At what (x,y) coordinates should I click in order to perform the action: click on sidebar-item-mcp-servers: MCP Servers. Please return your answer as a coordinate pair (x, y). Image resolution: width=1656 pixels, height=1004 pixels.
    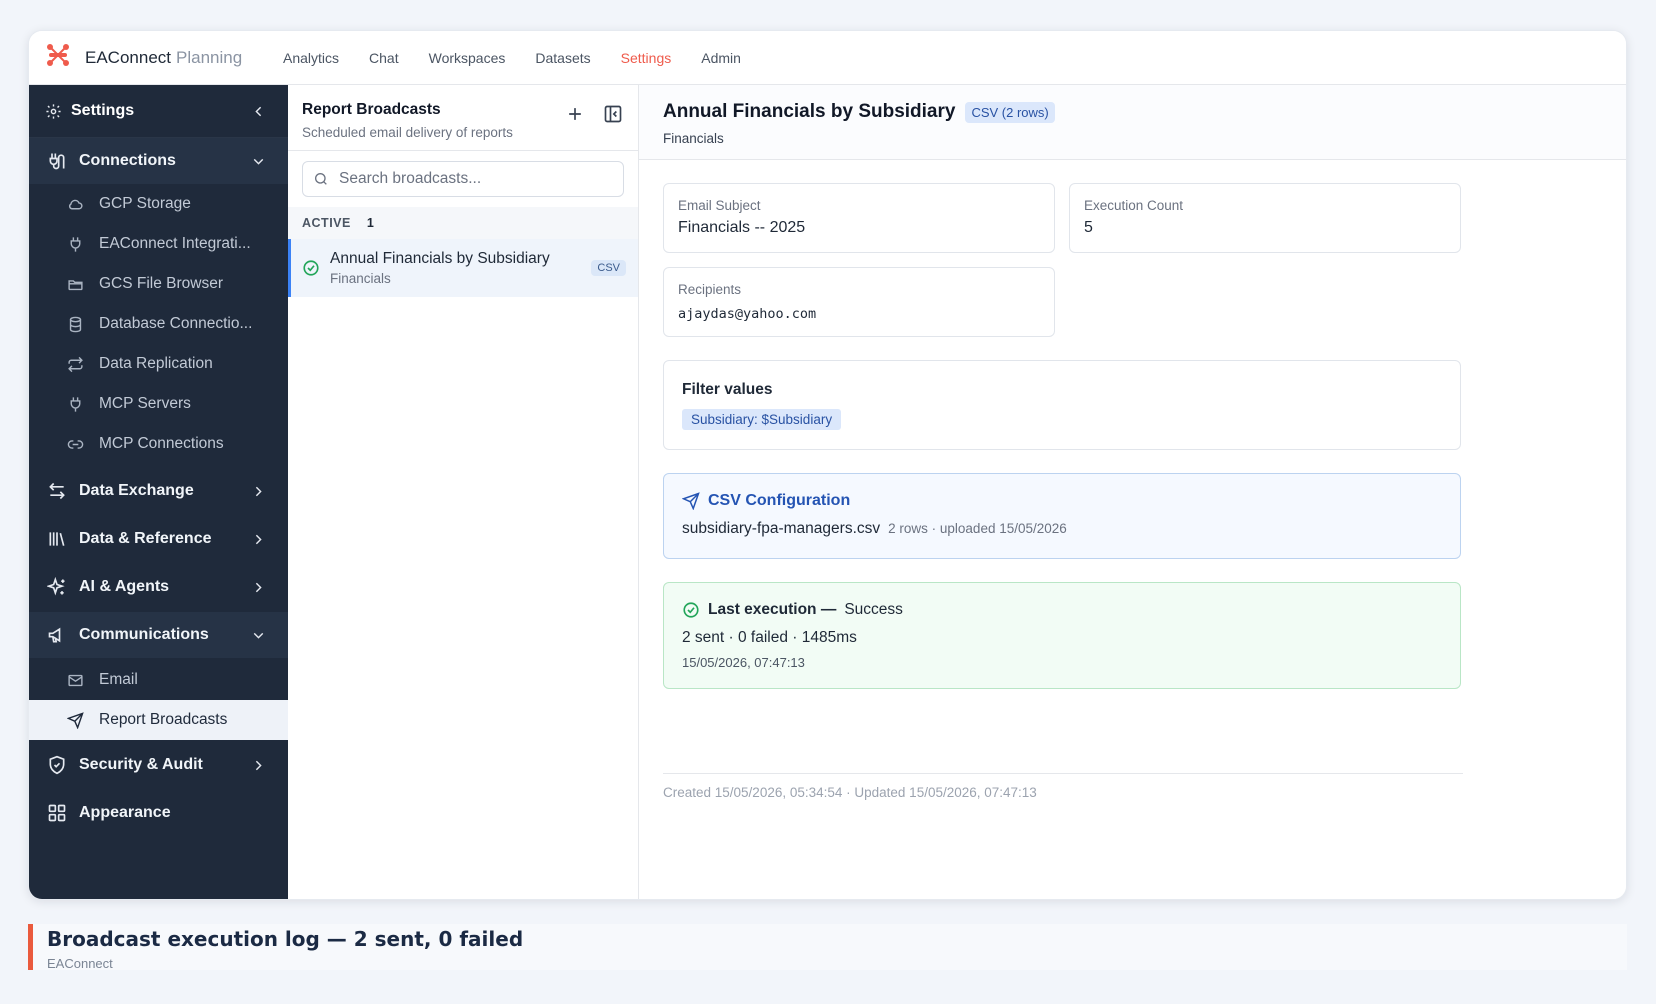
    Looking at the image, I should click on (158, 404).